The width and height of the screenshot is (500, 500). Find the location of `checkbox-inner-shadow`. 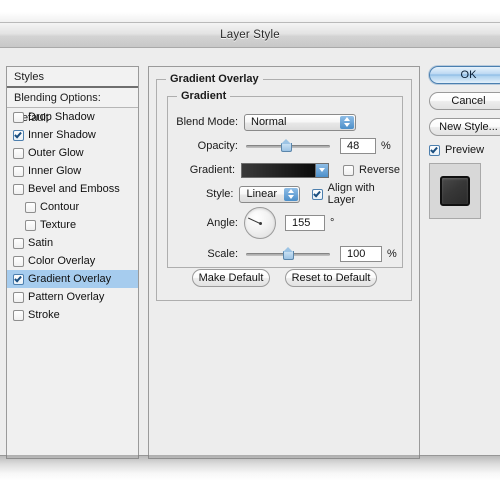

checkbox-inner-shadow is located at coordinates (18, 135).